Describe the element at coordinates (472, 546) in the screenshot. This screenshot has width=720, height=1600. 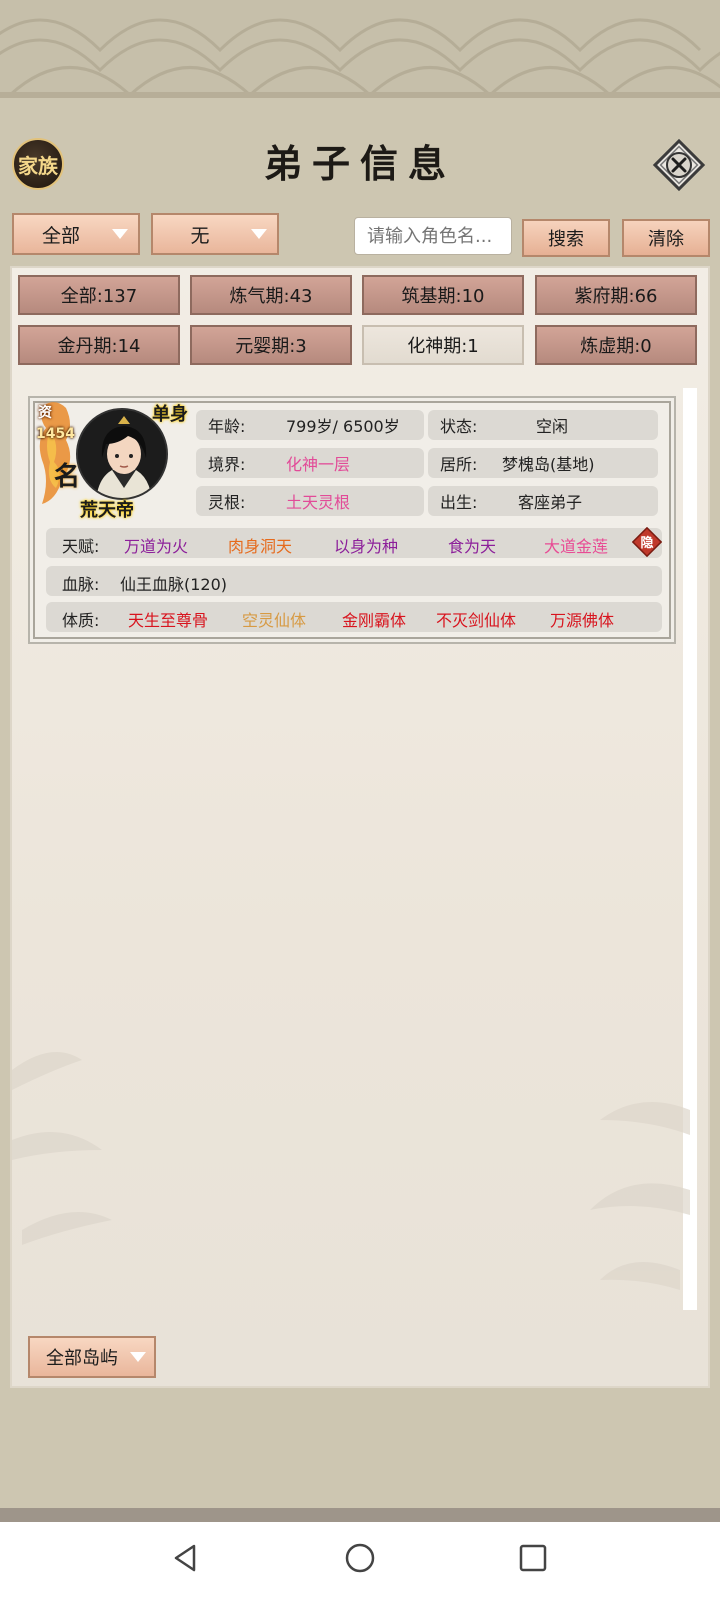
I see `talent-item: 食为天` at that location.